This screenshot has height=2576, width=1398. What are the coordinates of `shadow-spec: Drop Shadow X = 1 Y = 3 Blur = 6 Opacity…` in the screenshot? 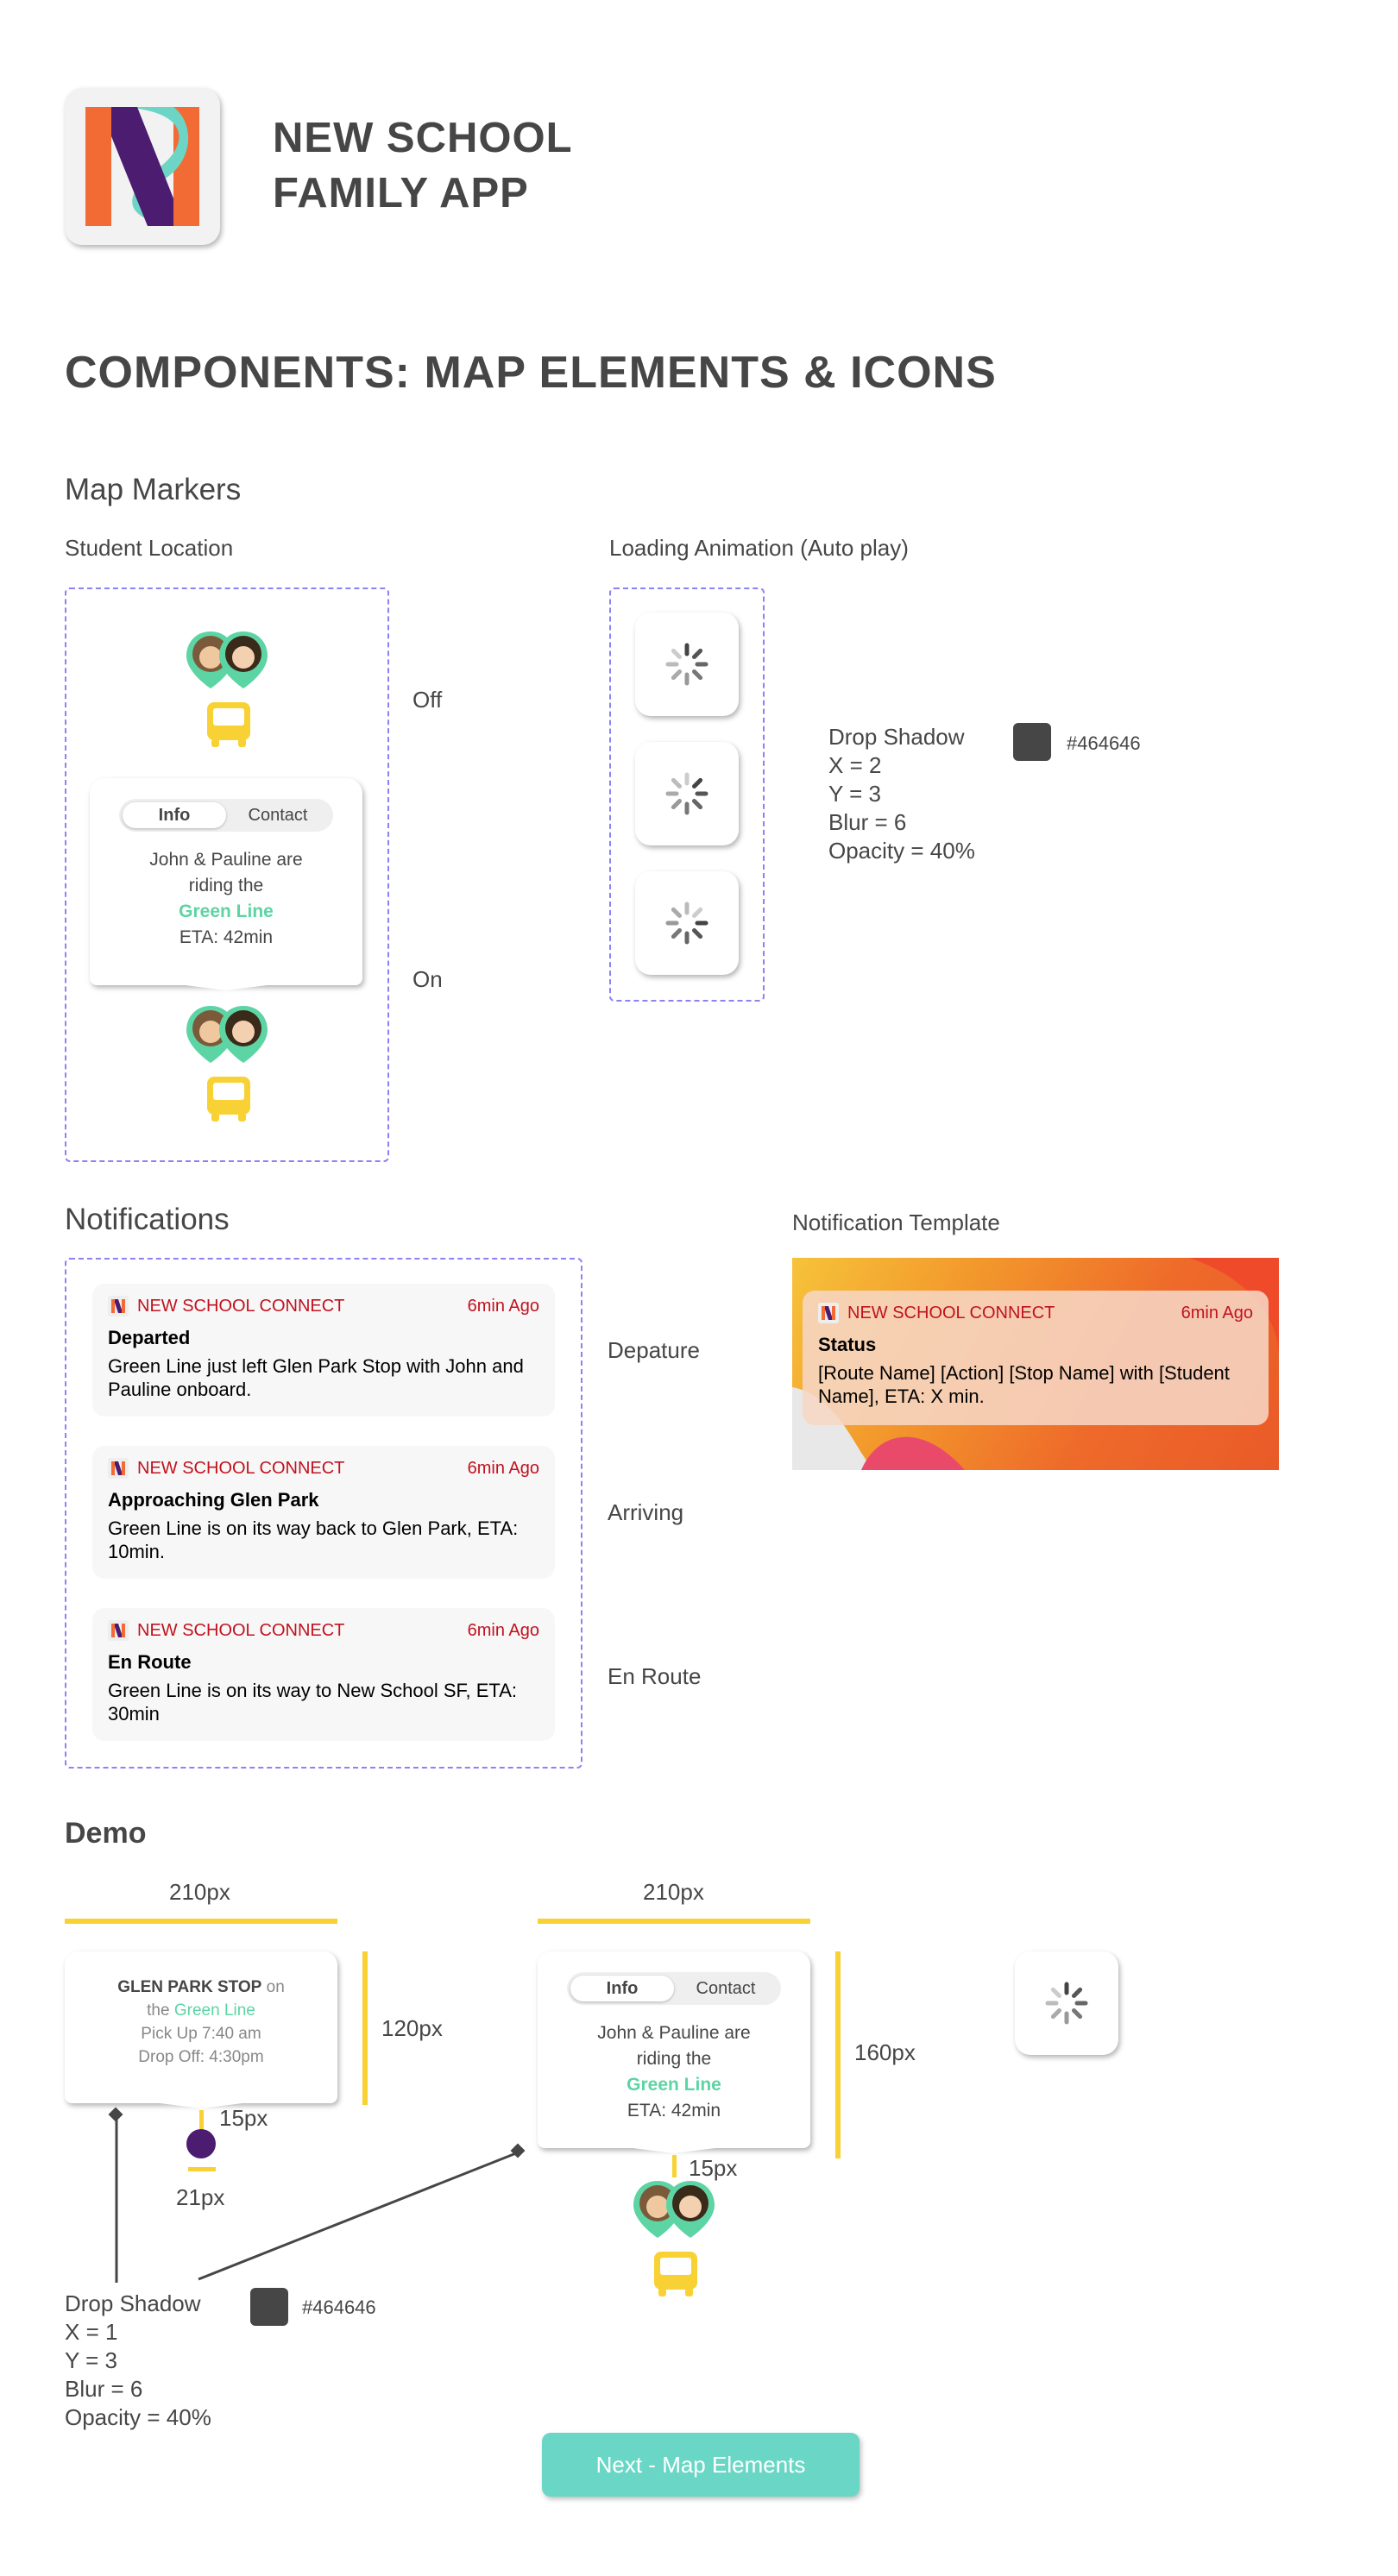 It's located at (138, 2361).